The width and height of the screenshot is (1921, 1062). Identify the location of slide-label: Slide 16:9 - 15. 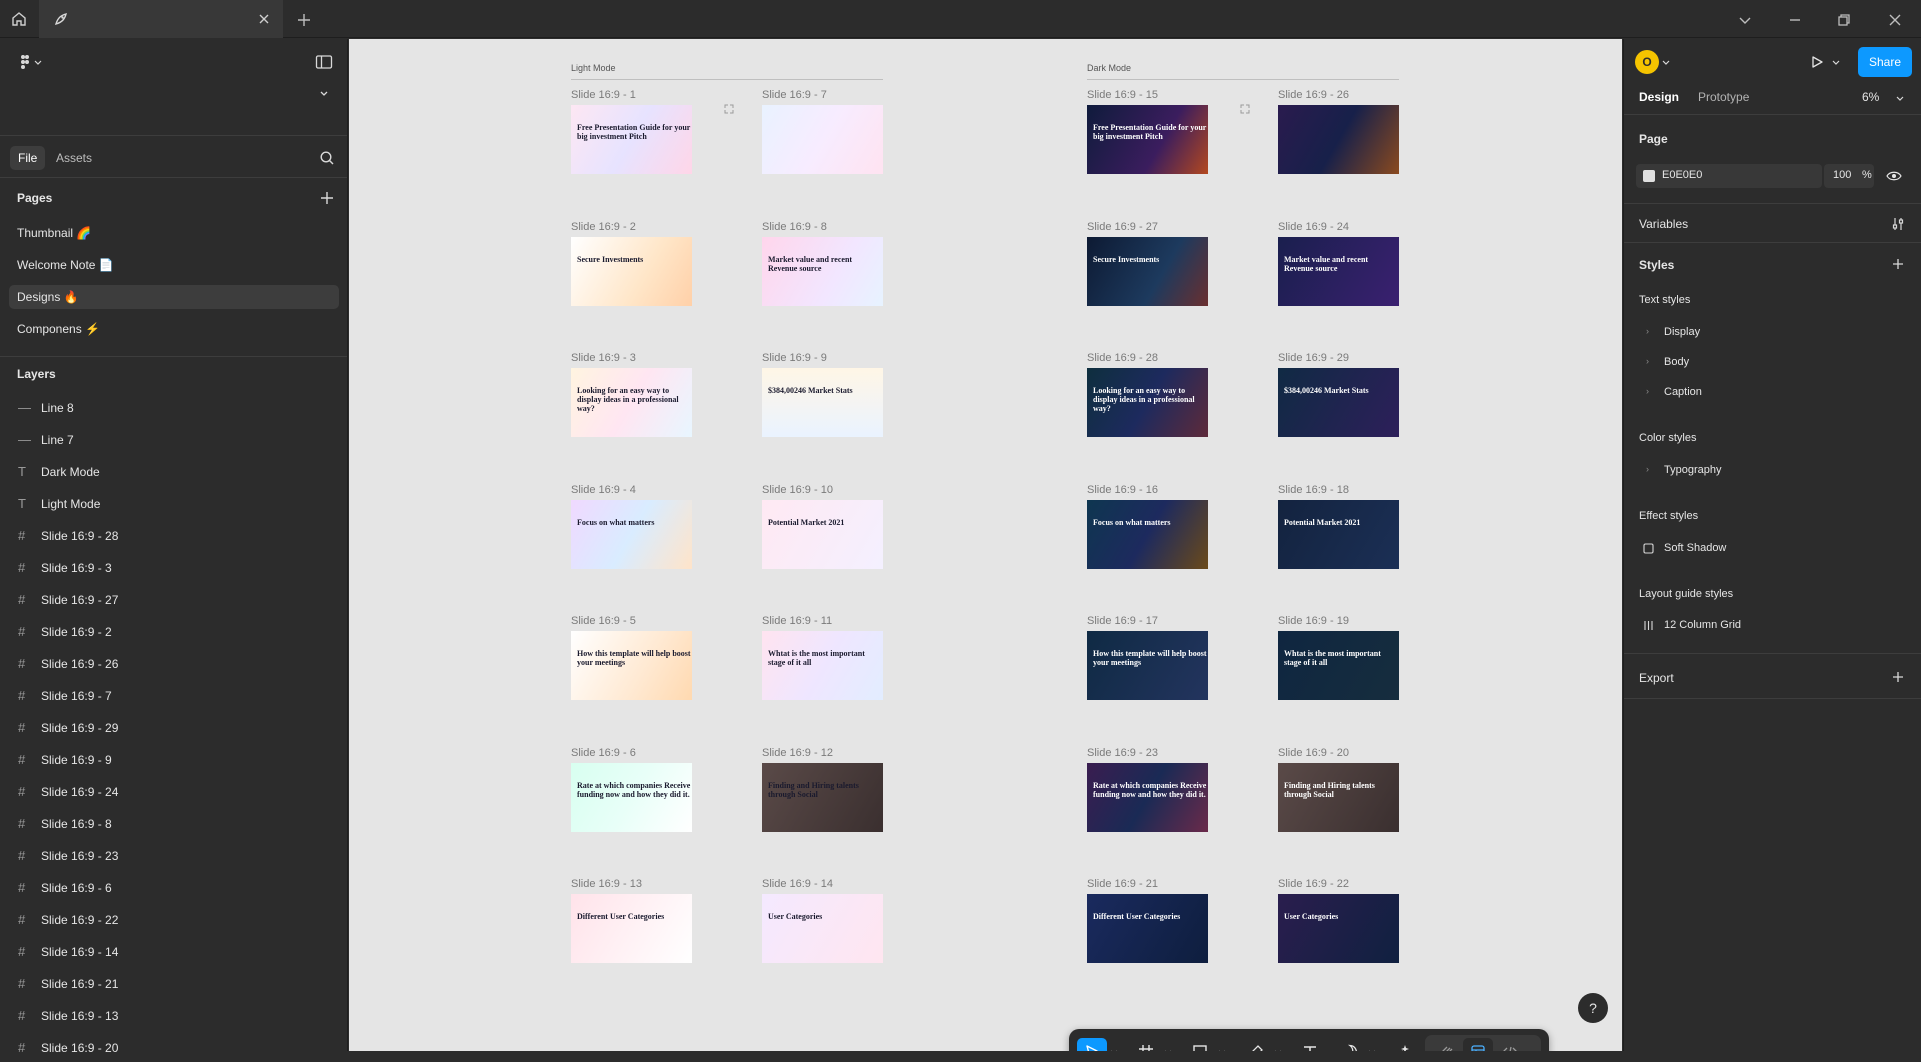
(1122, 95).